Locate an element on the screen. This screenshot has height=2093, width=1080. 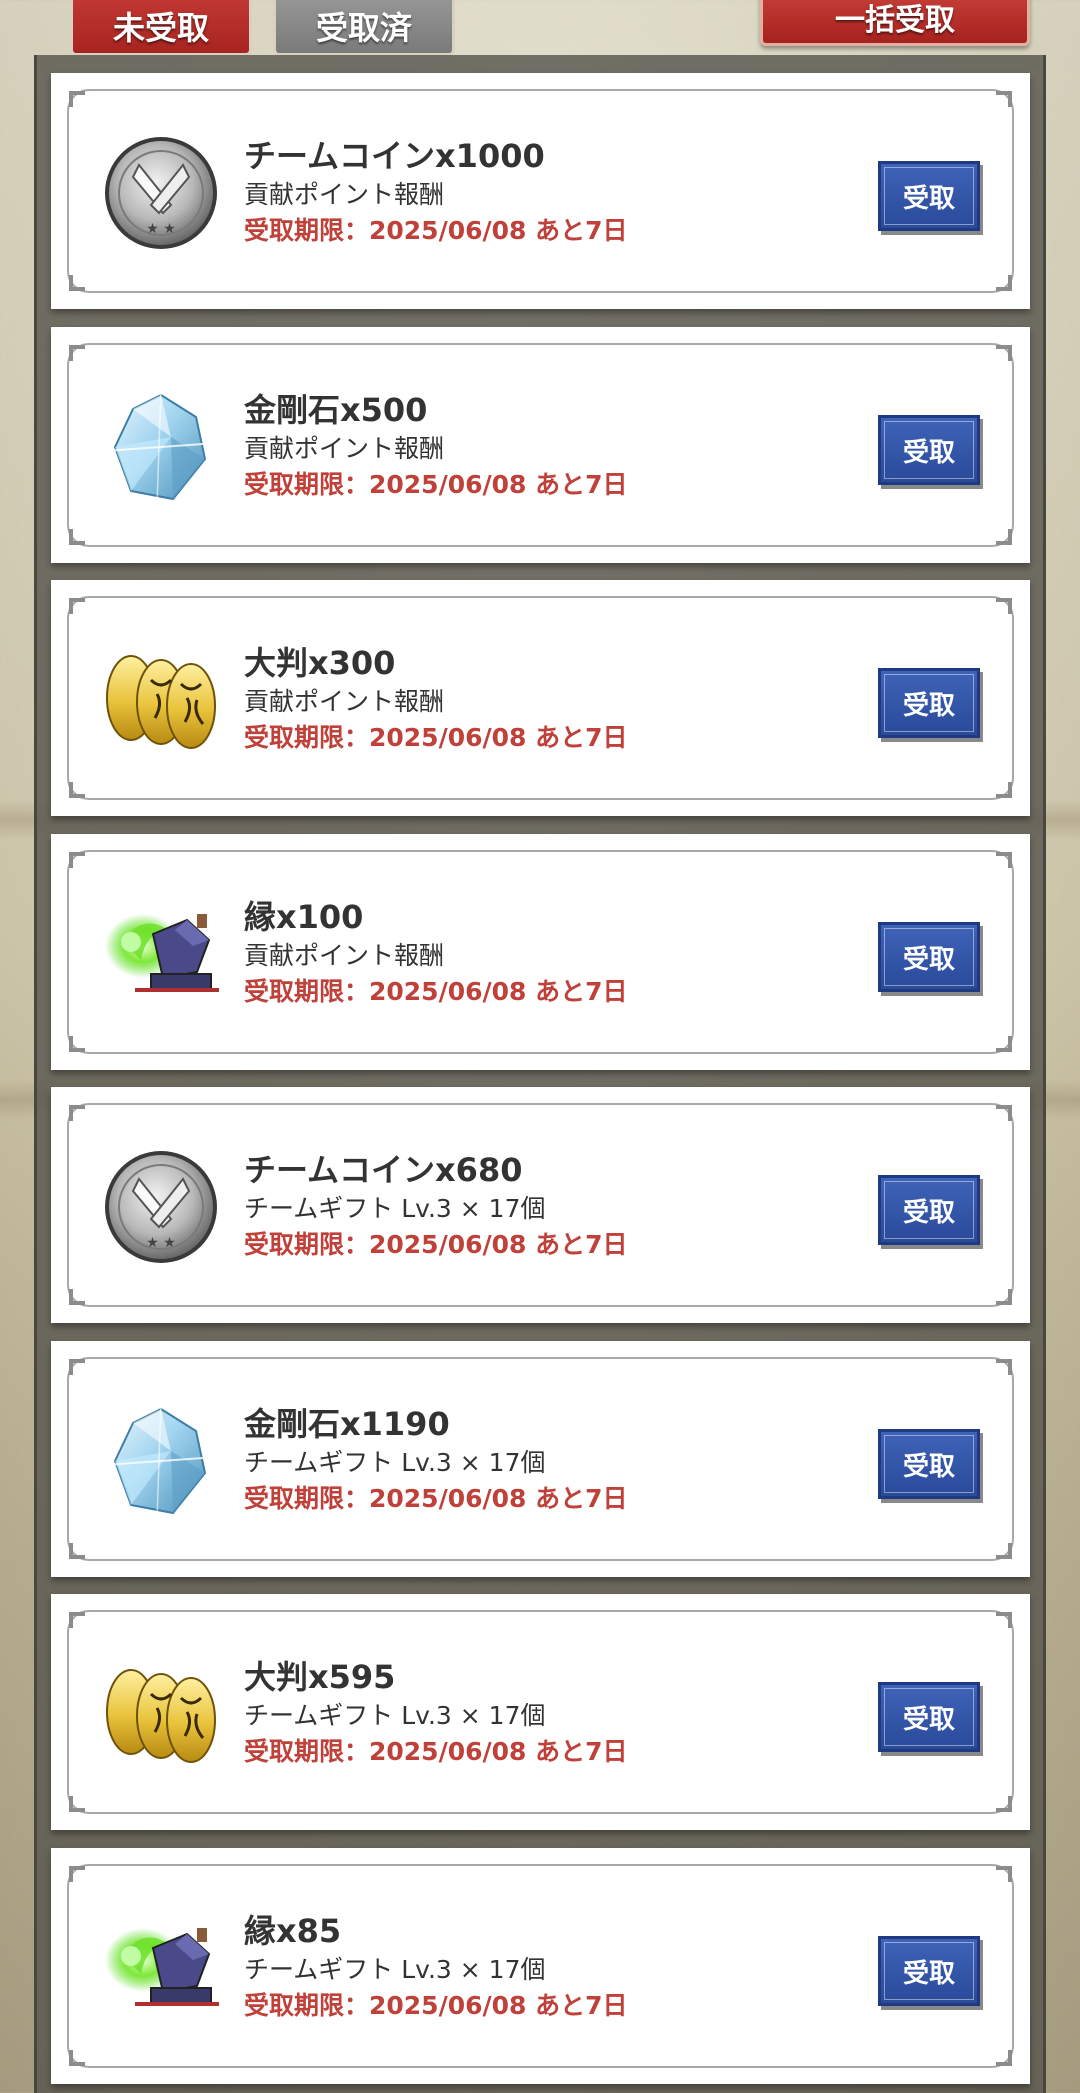
reward-card: 大判x300 貢献ポイント報酬受取期限：2025/06/08 あと7日 受取 is located at coordinates (540, 698).